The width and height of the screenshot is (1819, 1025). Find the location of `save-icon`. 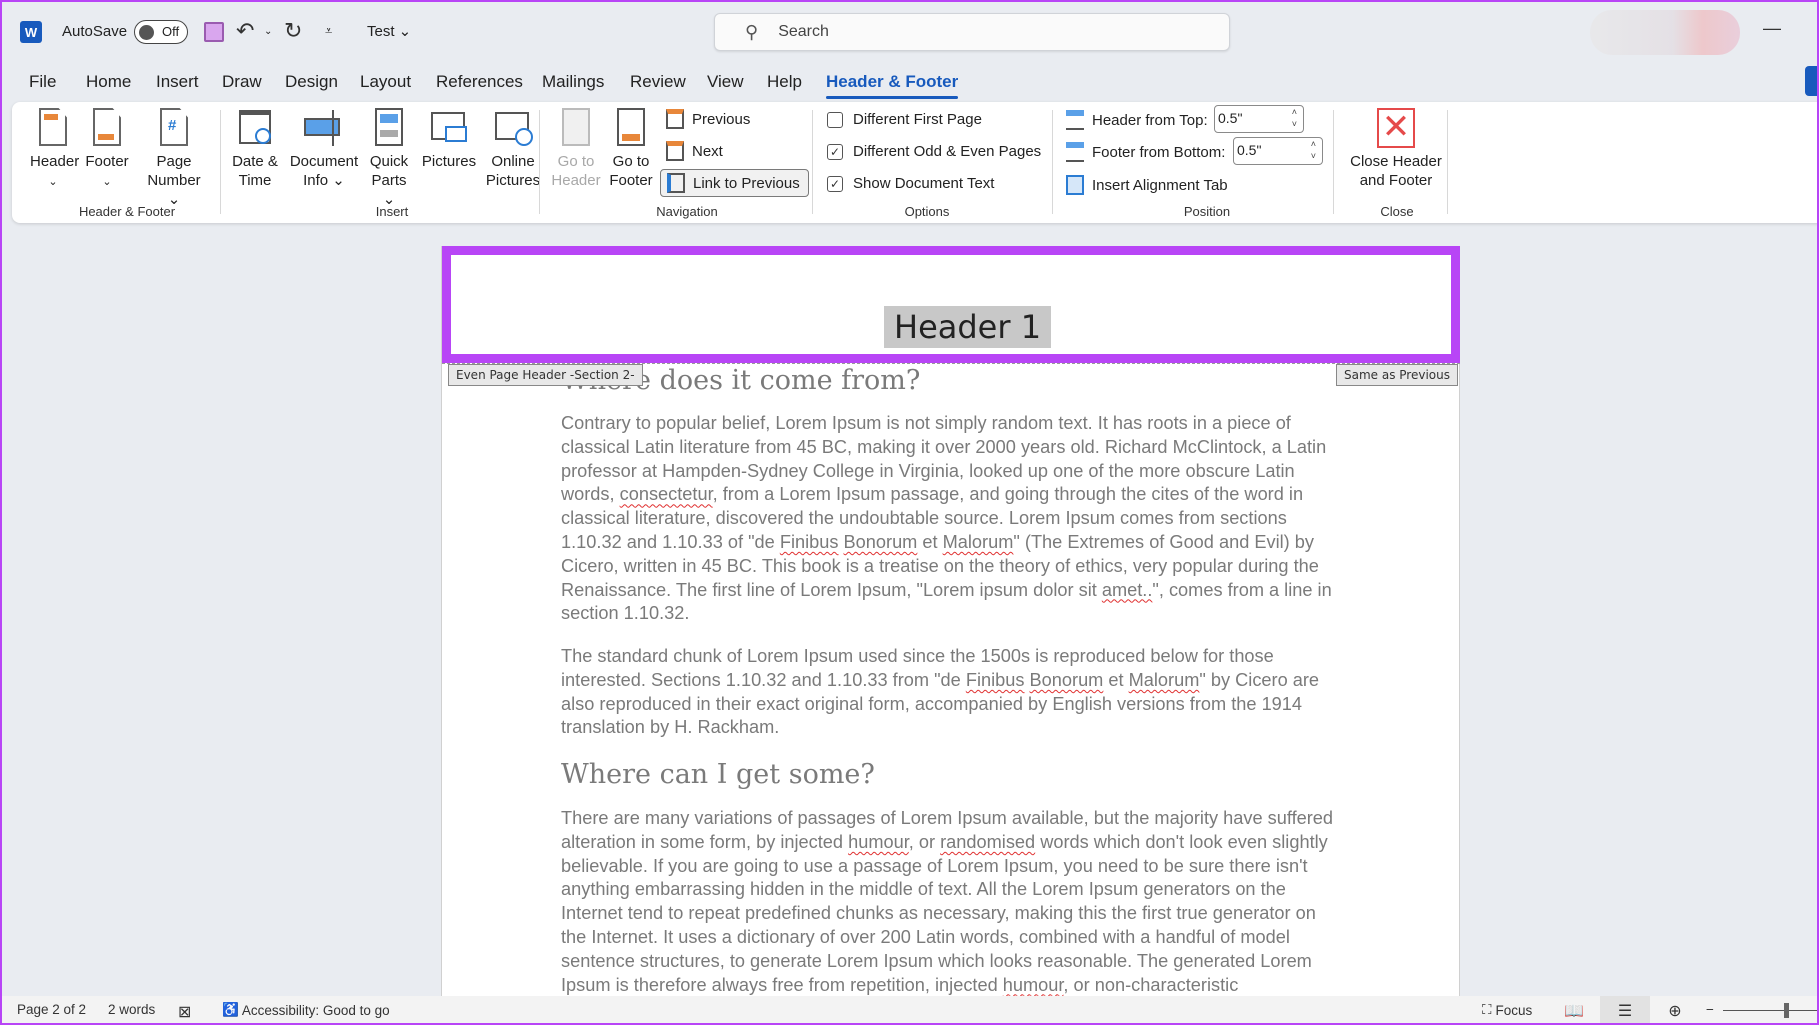

save-icon is located at coordinates (214, 32).